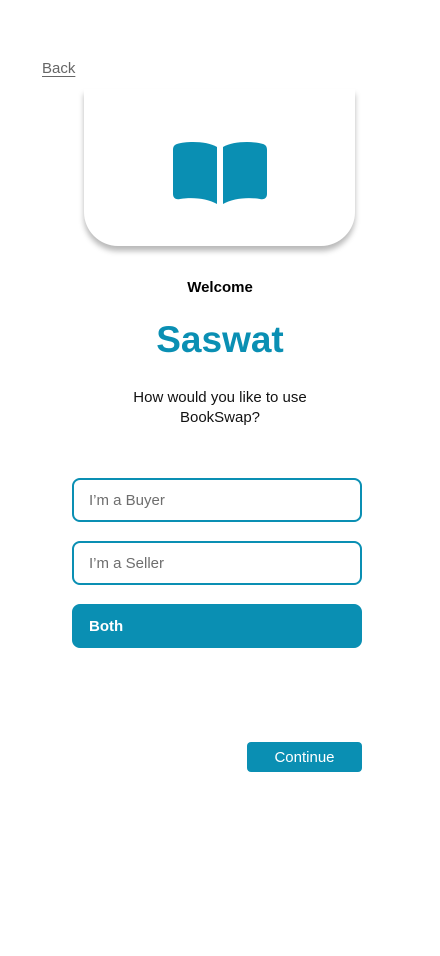 The width and height of the screenshot is (440, 956). Describe the element at coordinates (304, 757) in the screenshot. I see `continue-button: Continue` at that location.